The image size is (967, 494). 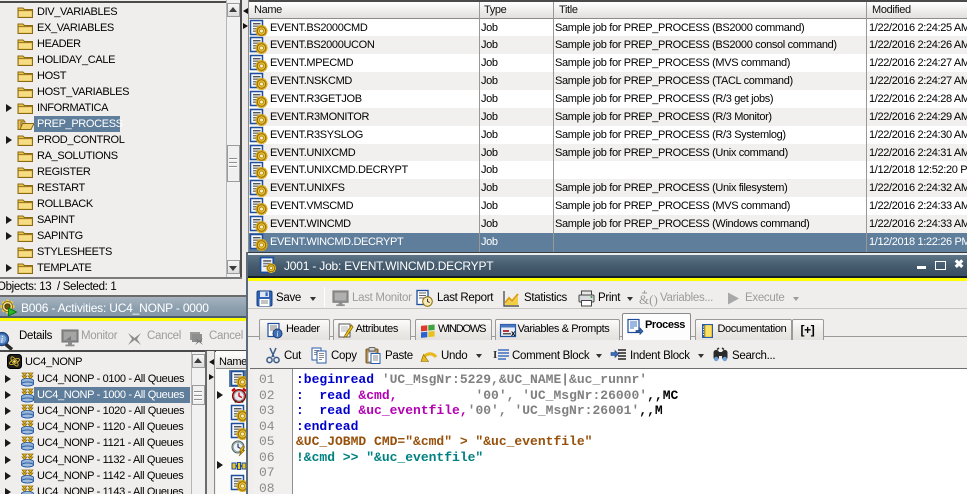 I want to click on svg-text: I, so click(x=495, y=355).